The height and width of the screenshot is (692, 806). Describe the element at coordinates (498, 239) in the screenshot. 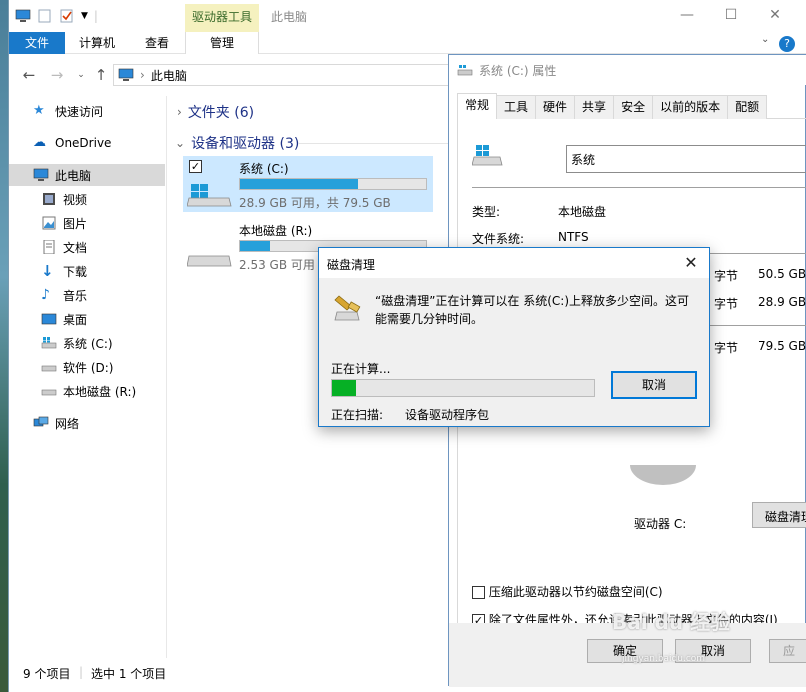

I see `filesystem-label: 文件系统:` at that location.